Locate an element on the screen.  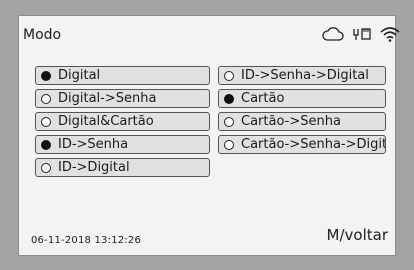
option-label: ID->Senha is located at coordinates (93, 144).